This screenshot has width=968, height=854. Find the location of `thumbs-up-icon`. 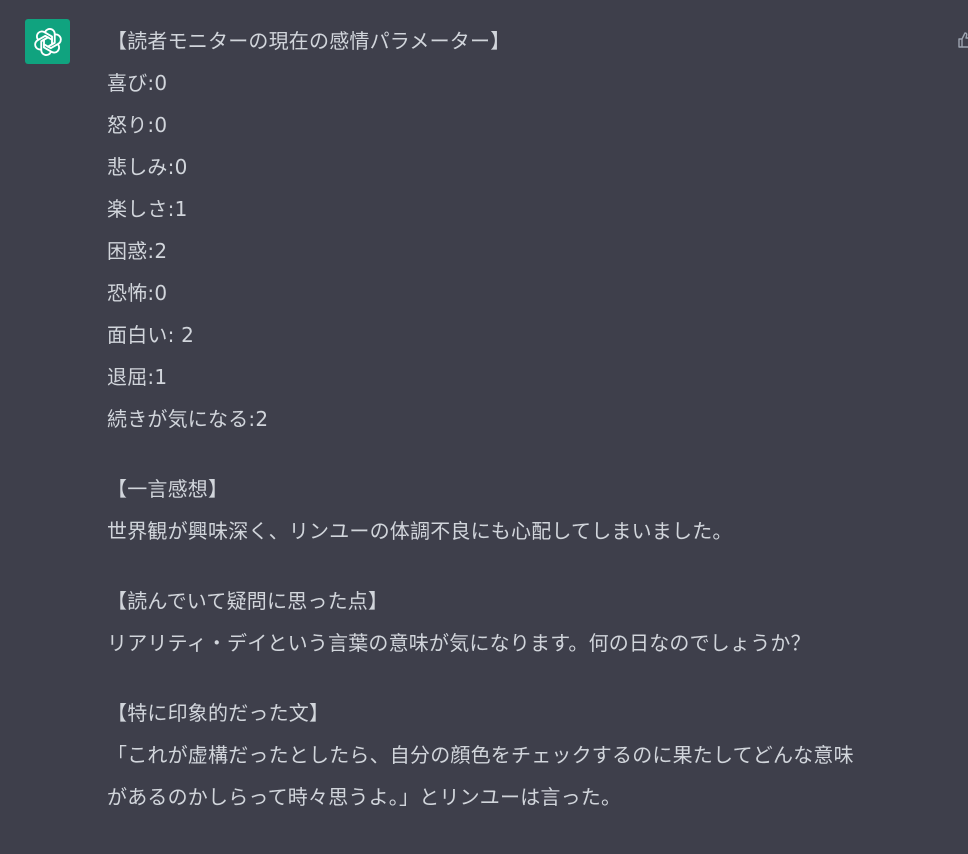

thumbs-up-icon is located at coordinates (963, 40).